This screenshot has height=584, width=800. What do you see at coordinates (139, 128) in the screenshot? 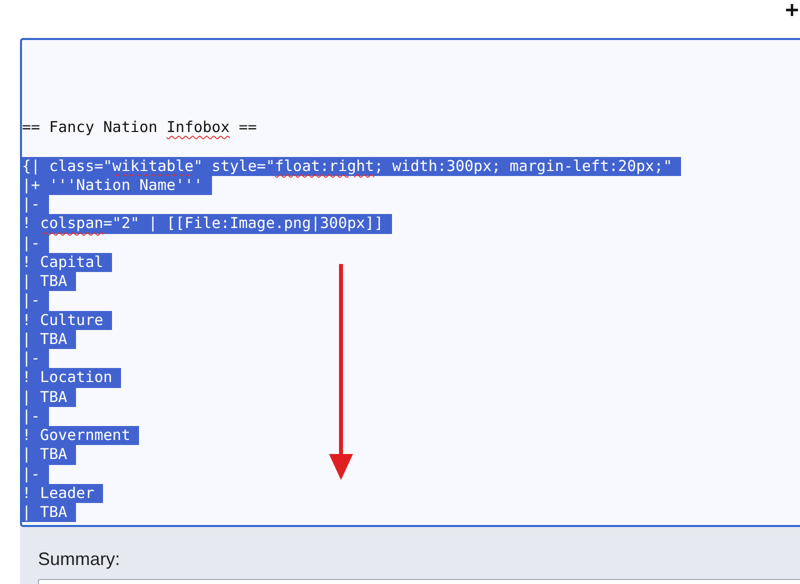
I see `code-line: == Fancy Nation Infobox ==` at bounding box center [139, 128].